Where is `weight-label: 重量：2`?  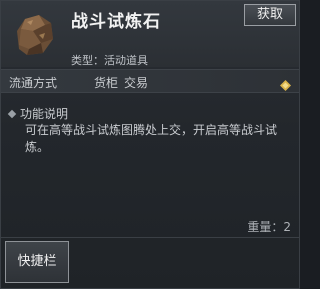 weight-label: 重量：2 is located at coordinates (269, 227).